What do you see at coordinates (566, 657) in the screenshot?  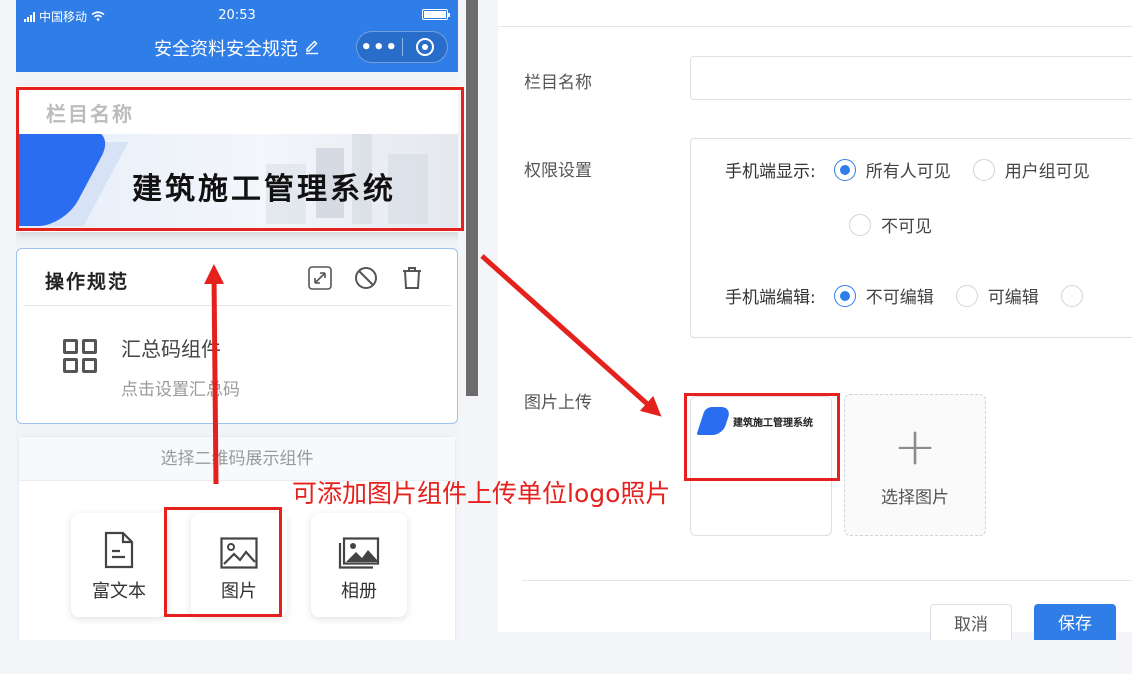 I see `bottom-strip` at bounding box center [566, 657].